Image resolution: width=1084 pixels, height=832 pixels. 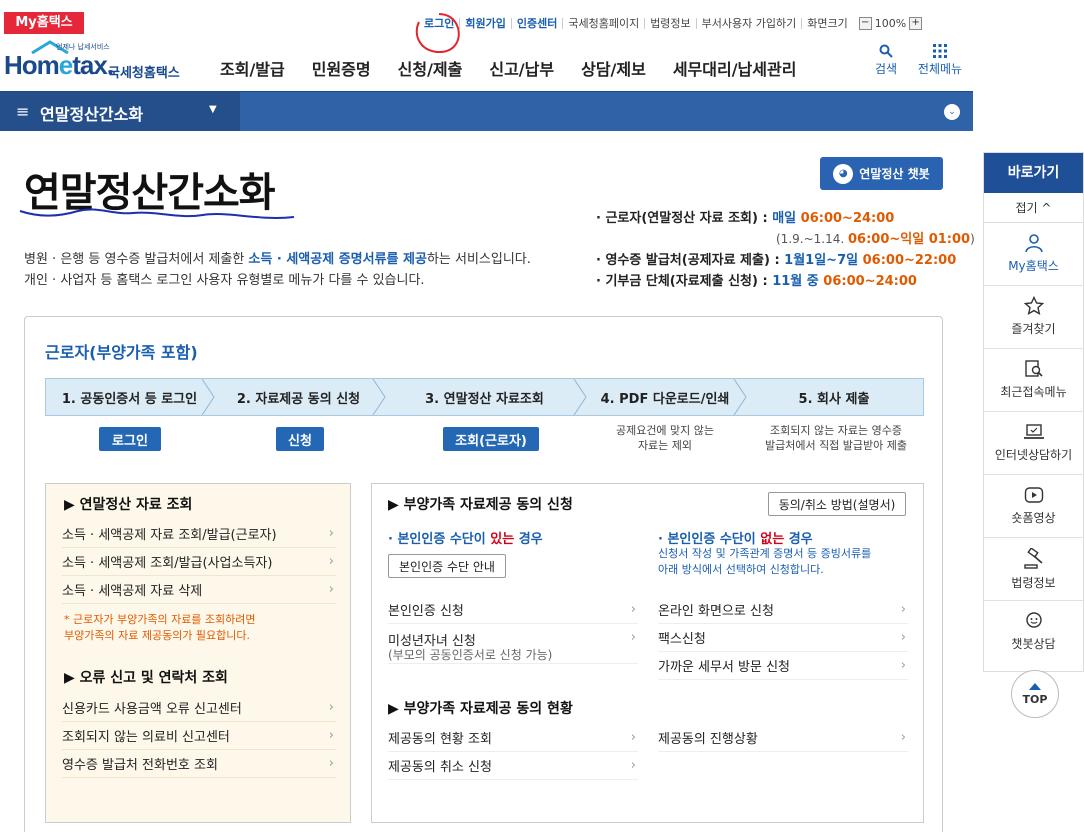 I want to click on nav-inquiry-issue: 조회/발급, so click(x=252, y=68).